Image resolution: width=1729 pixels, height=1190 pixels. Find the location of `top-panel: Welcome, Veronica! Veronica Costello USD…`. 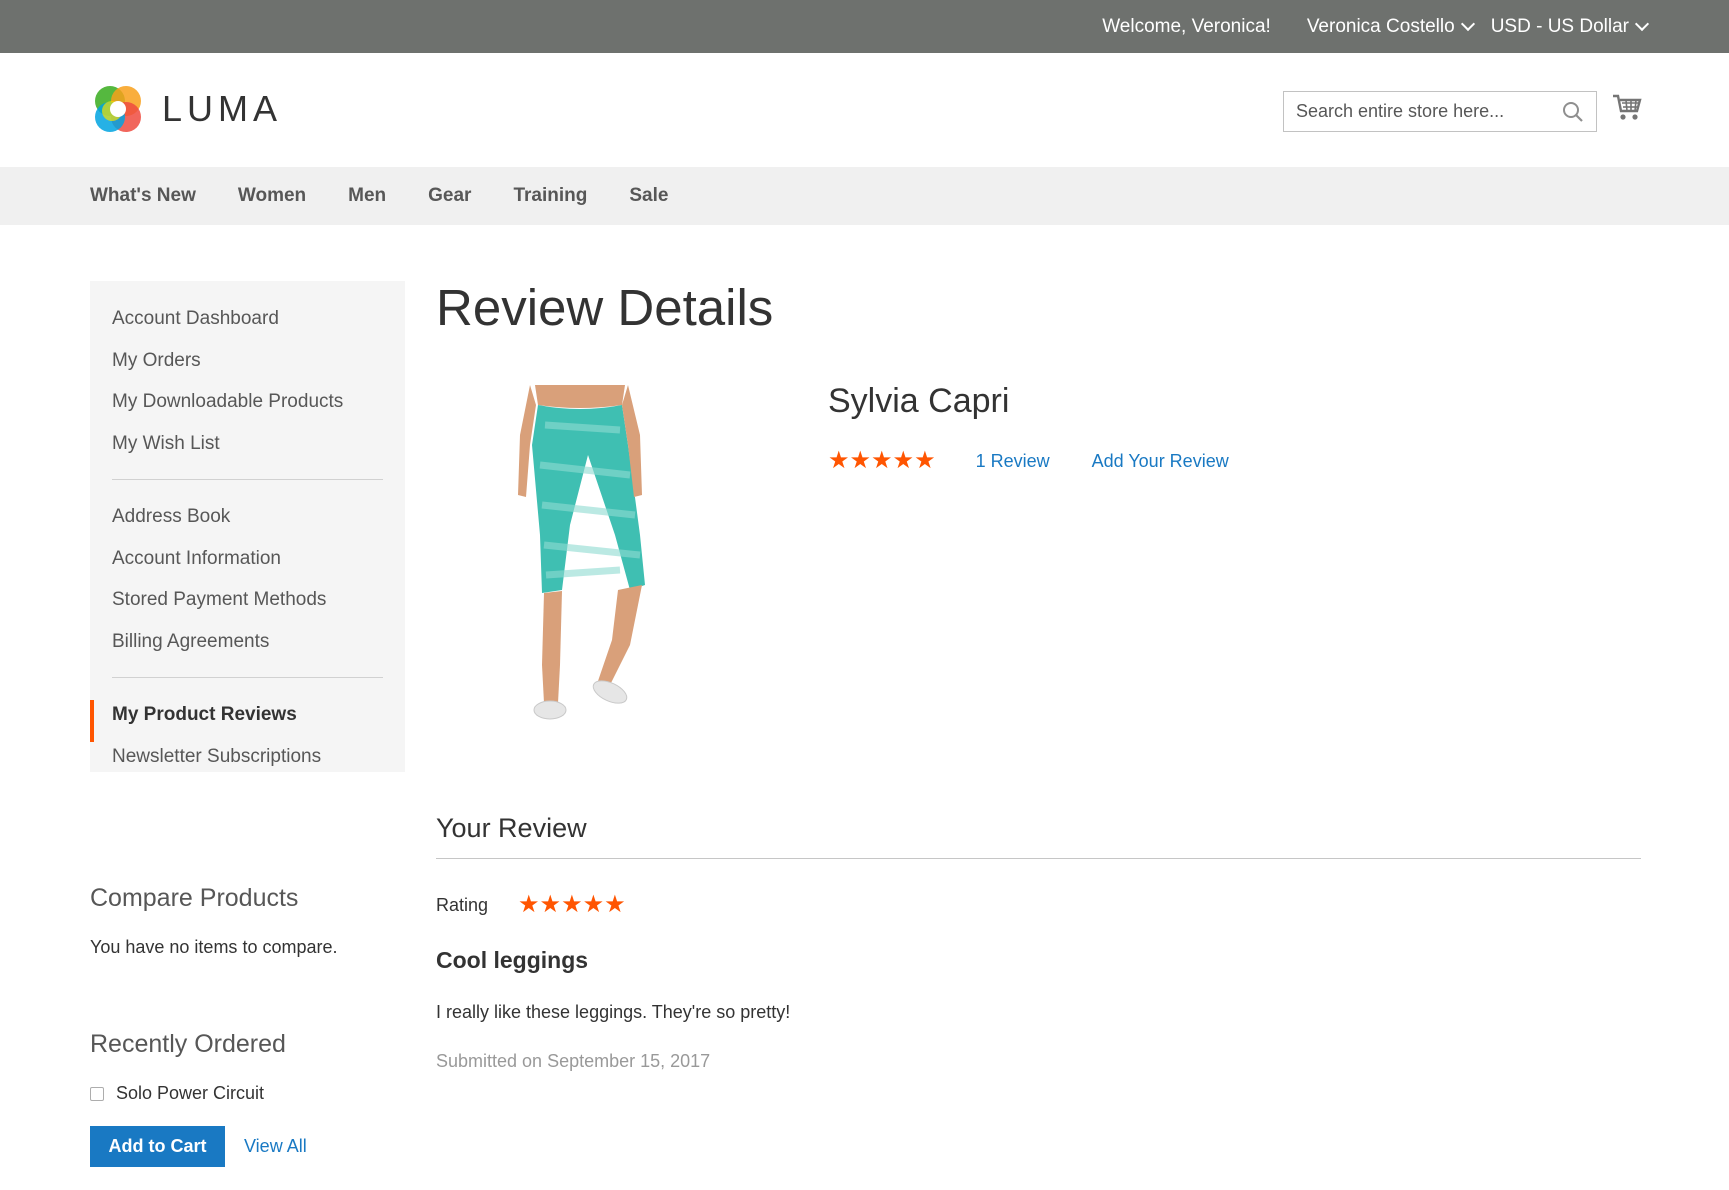

top-panel: Welcome, Veronica! Veronica Costello USD… is located at coordinates (864, 26).